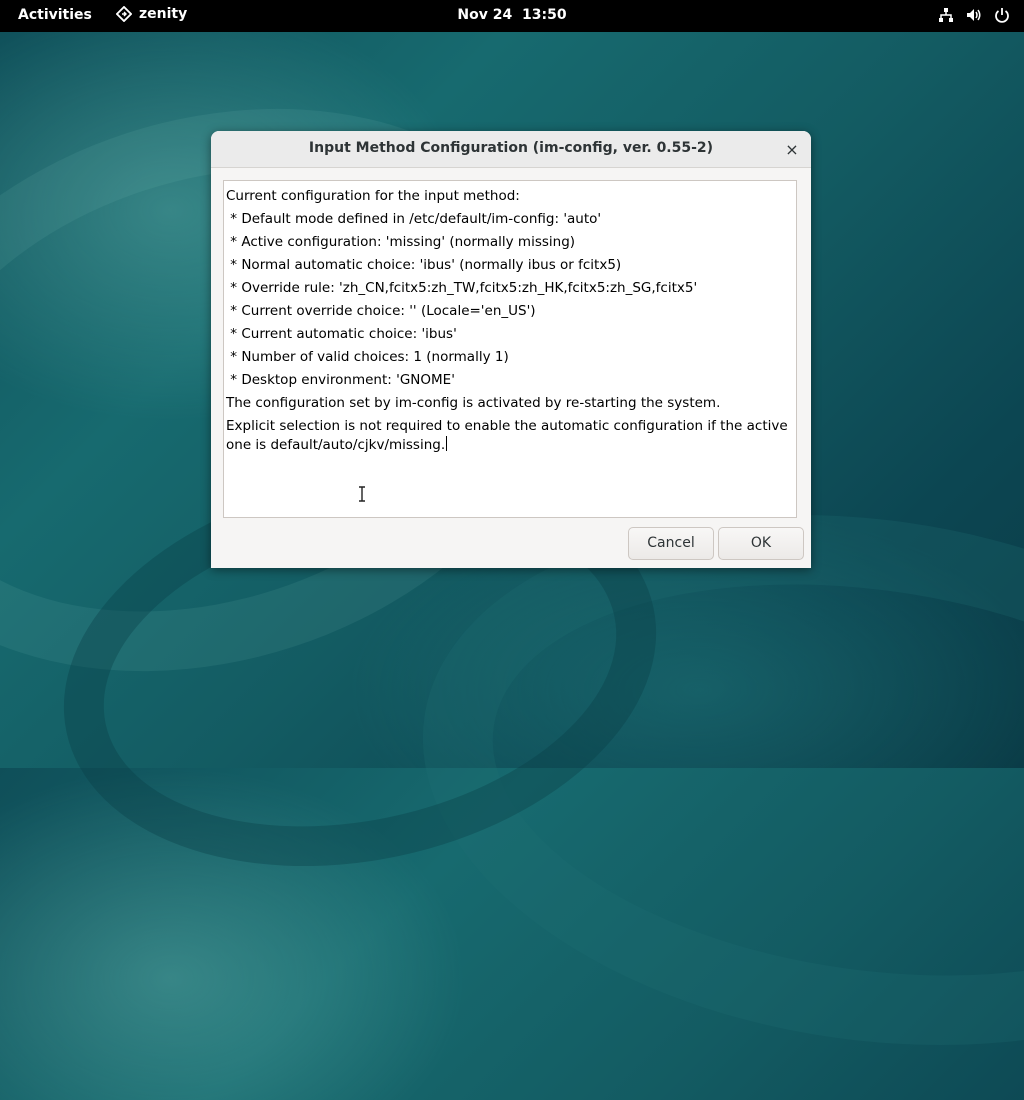  What do you see at coordinates (671, 543) in the screenshot?
I see `cancel-button: Cancel` at bounding box center [671, 543].